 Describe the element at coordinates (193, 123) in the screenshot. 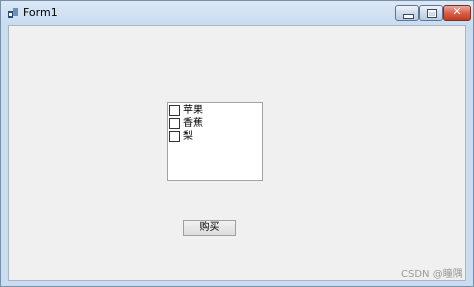

I see `list-item-label: 香蕉` at that location.